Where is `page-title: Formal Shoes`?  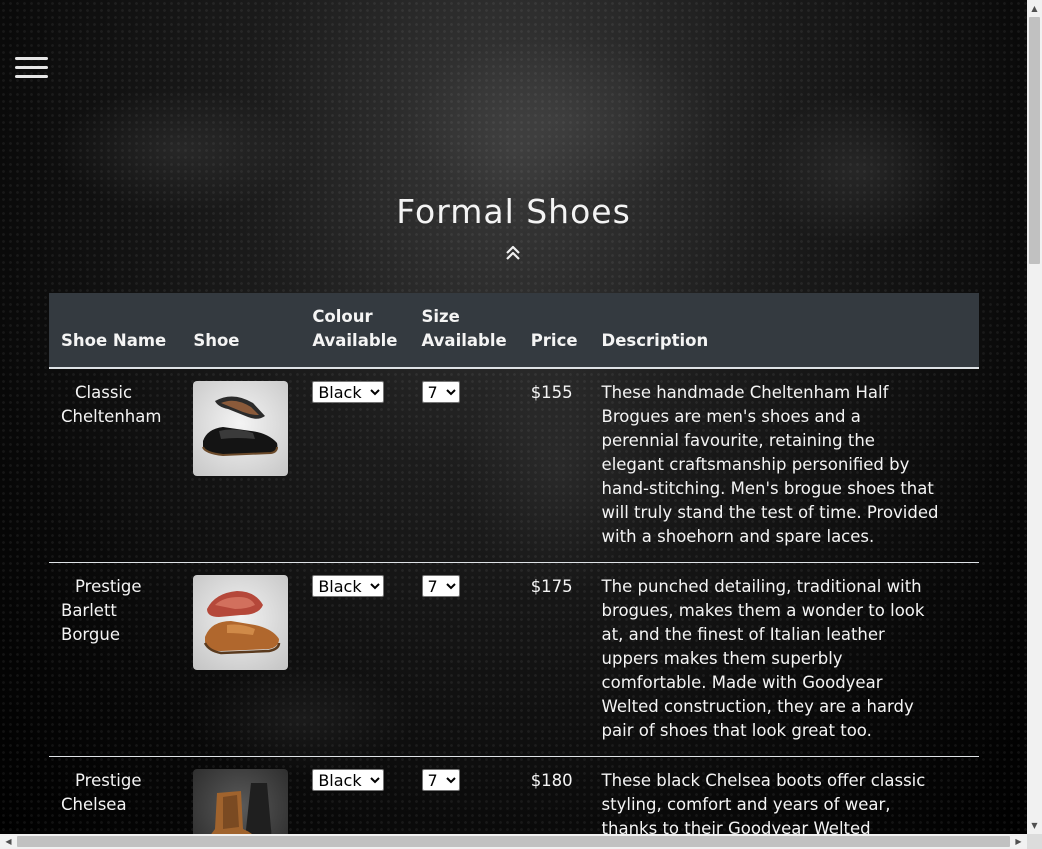 page-title: Formal Shoes is located at coordinates (513, 211).